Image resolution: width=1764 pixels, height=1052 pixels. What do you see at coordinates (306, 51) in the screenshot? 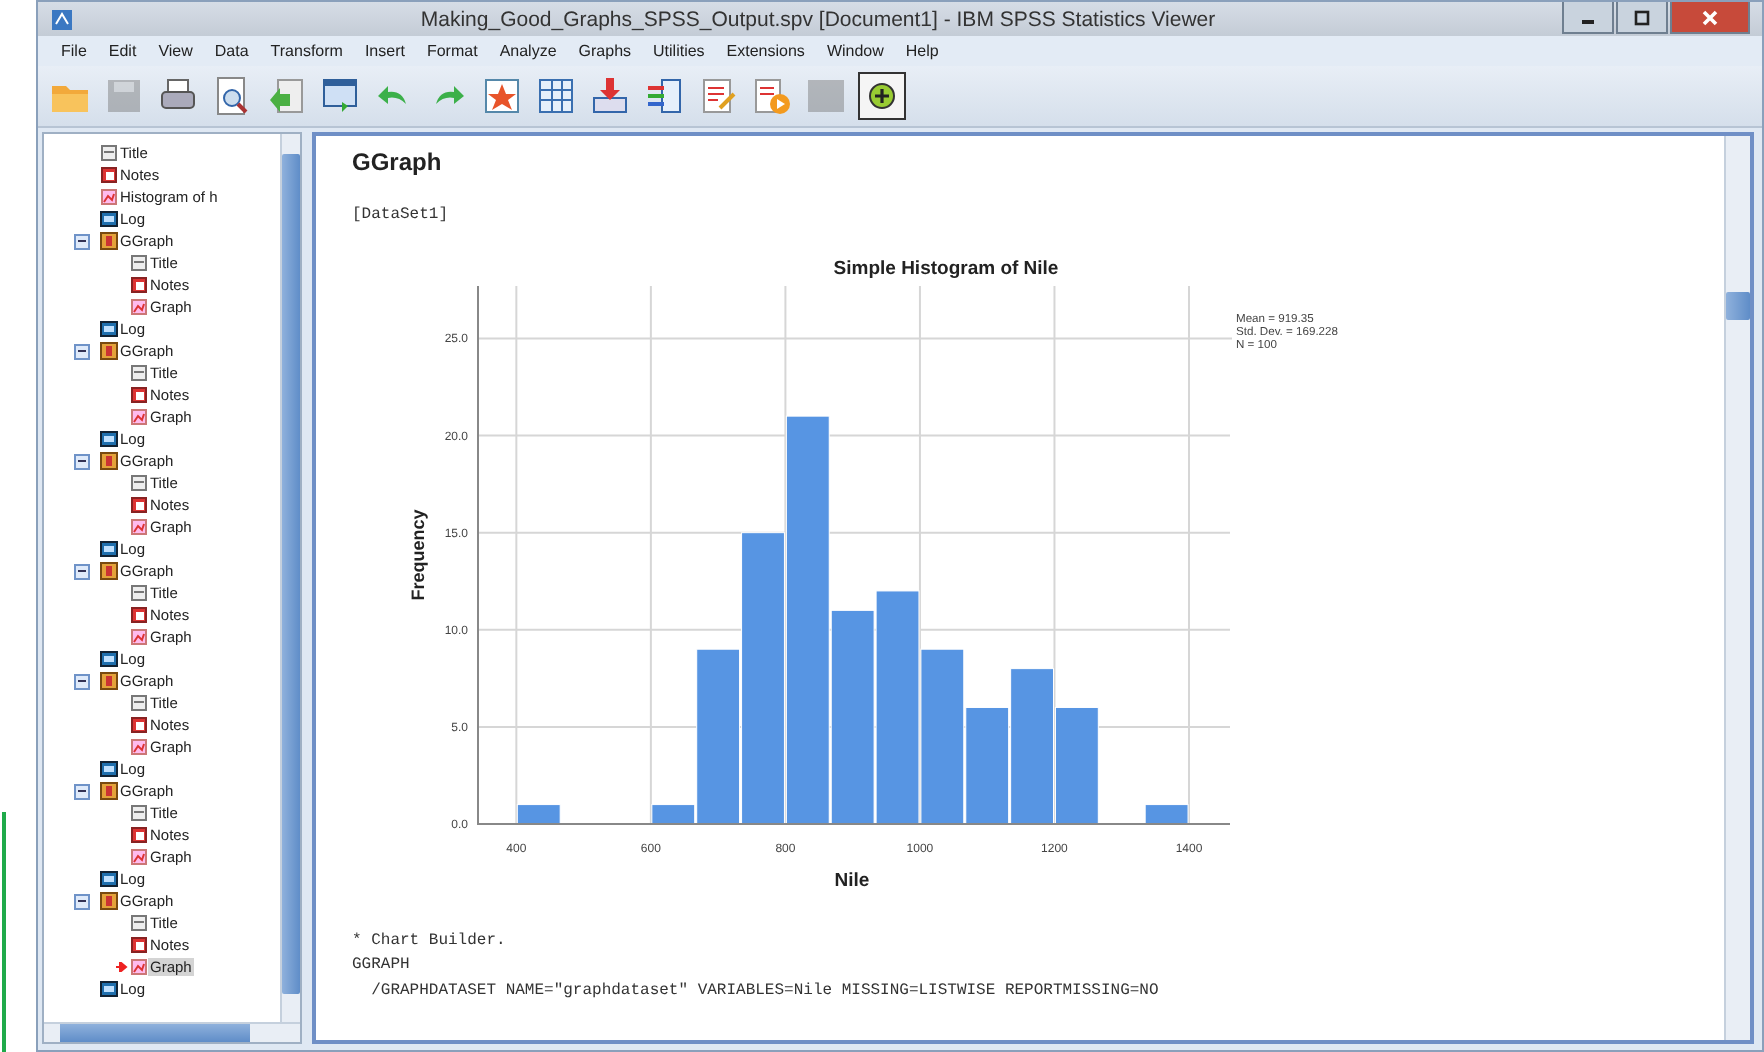
I see `menu-item: Transform` at bounding box center [306, 51].